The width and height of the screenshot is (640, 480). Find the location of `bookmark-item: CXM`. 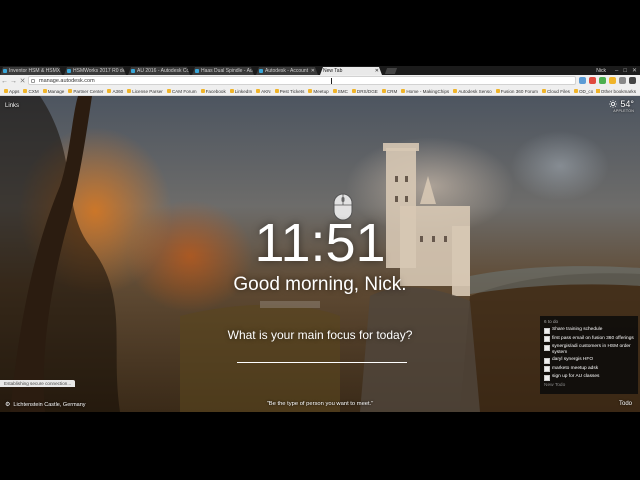

bookmark-item: CXM is located at coordinates (31, 91).